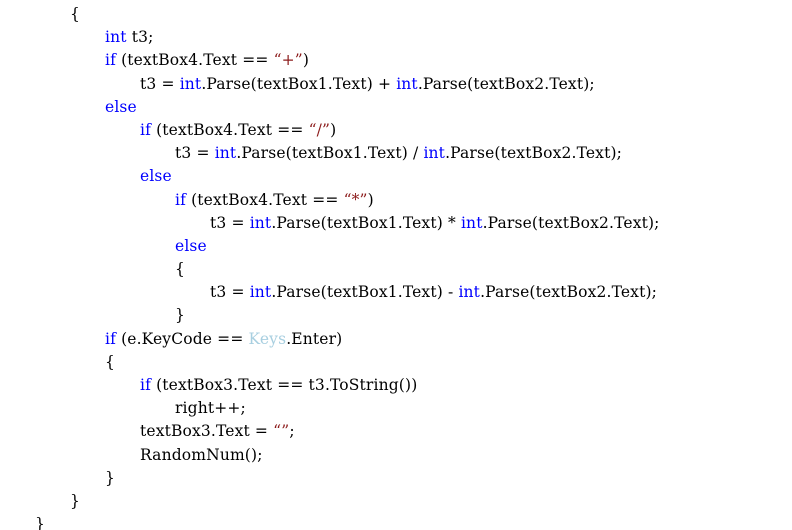 Image resolution: width=792 pixels, height=530 pixels. I want to click on code-token-plain: .Parse(textBox1.Text) /, so click(330, 153).